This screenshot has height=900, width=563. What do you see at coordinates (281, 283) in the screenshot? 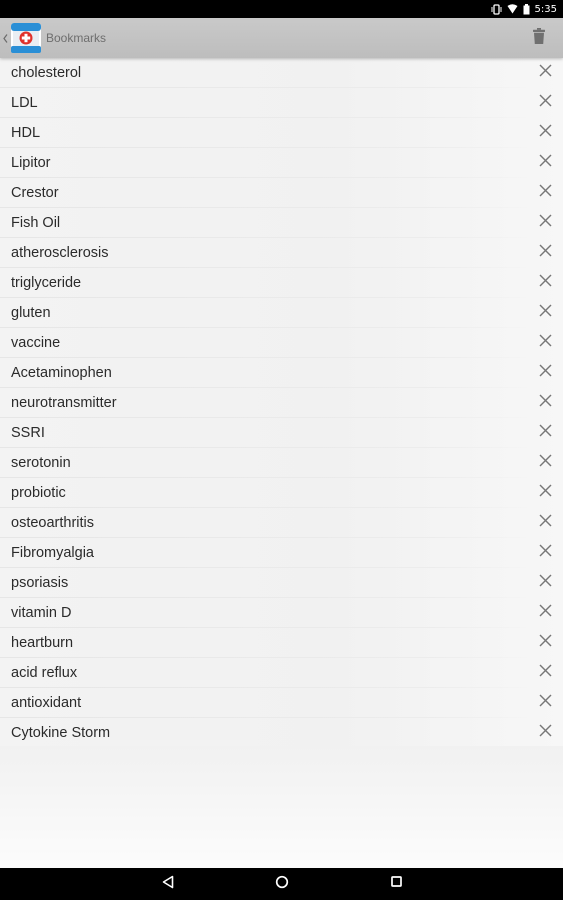
I see `bookmark-row: triglyceride` at bounding box center [281, 283].